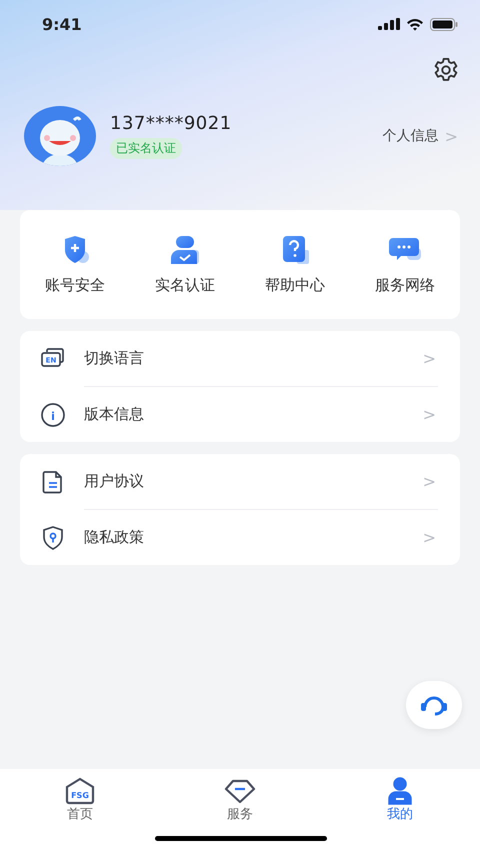 This screenshot has height=853, width=480. What do you see at coordinates (250, 414) in the screenshot?
I see `menu-item: i 版本信息 >` at bounding box center [250, 414].